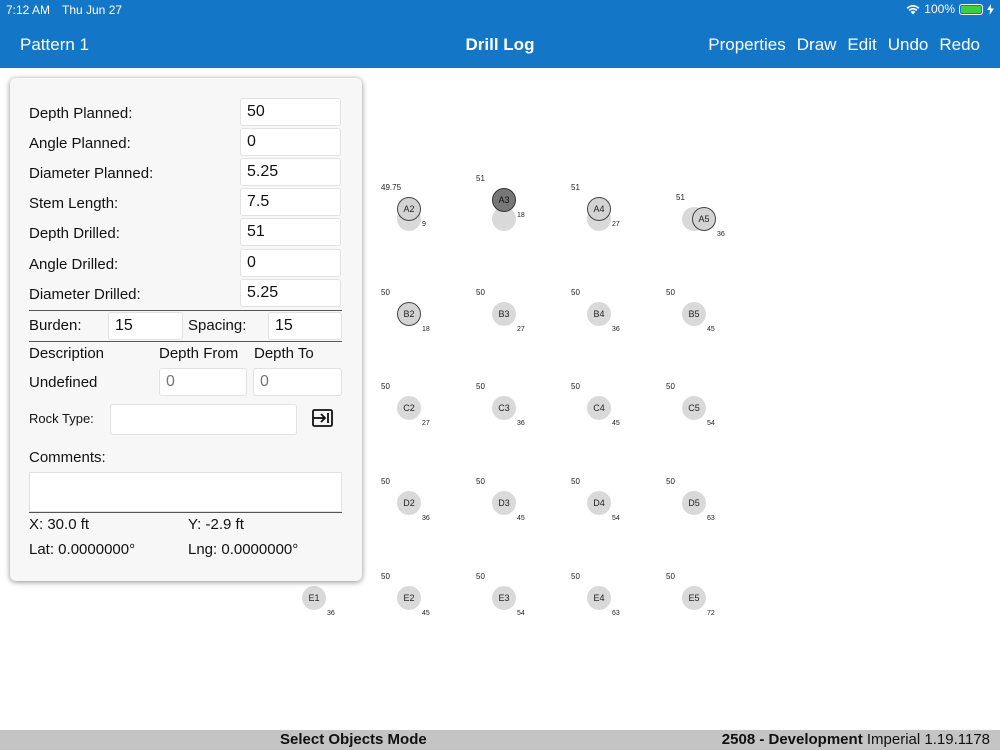 This screenshot has width=1000, height=750. What do you see at coordinates (817, 45) in the screenshot?
I see `draw-button: Draw` at bounding box center [817, 45].